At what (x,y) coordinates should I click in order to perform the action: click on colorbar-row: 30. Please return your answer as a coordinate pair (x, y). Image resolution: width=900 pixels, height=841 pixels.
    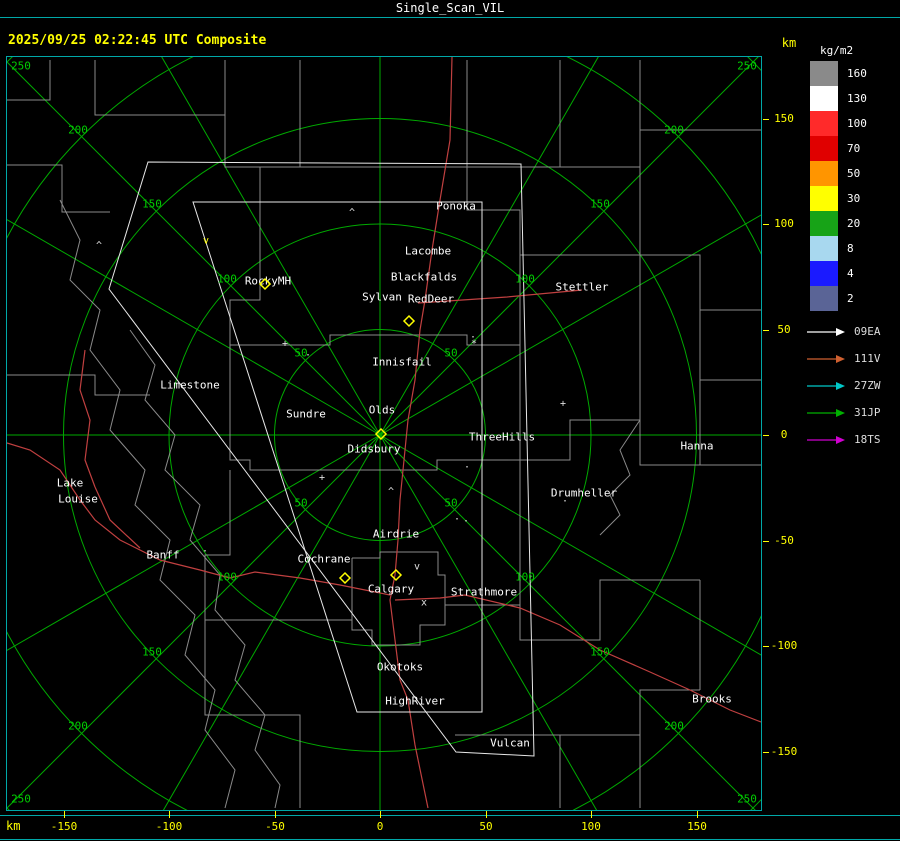
    Looking at the image, I should click on (854, 198).